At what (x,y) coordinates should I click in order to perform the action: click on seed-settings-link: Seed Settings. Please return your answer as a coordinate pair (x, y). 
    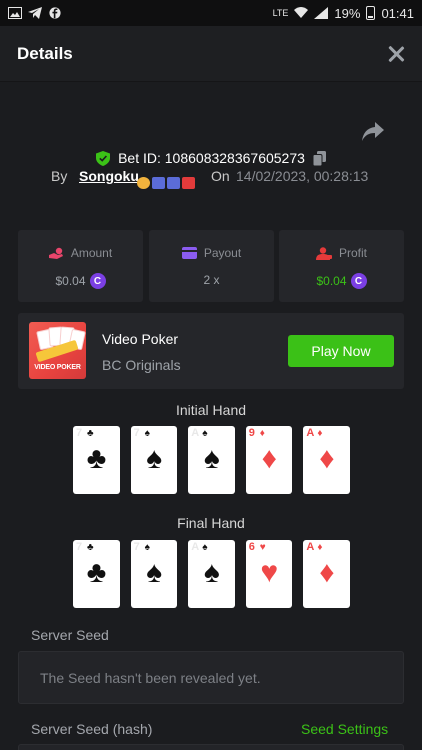
    Looking at the image, I should click on (344, 729).